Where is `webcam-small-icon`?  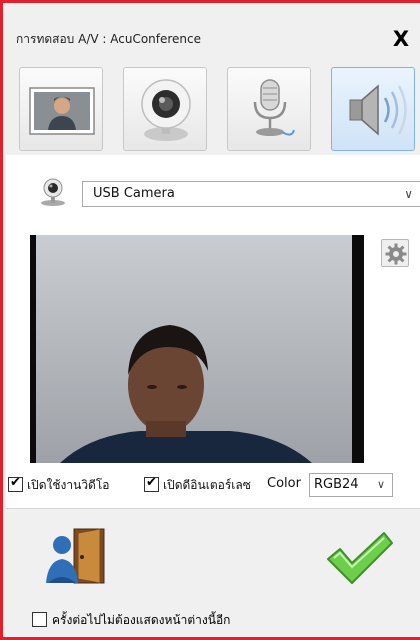 webcam-small-icon is located at coordinates (53, 192).